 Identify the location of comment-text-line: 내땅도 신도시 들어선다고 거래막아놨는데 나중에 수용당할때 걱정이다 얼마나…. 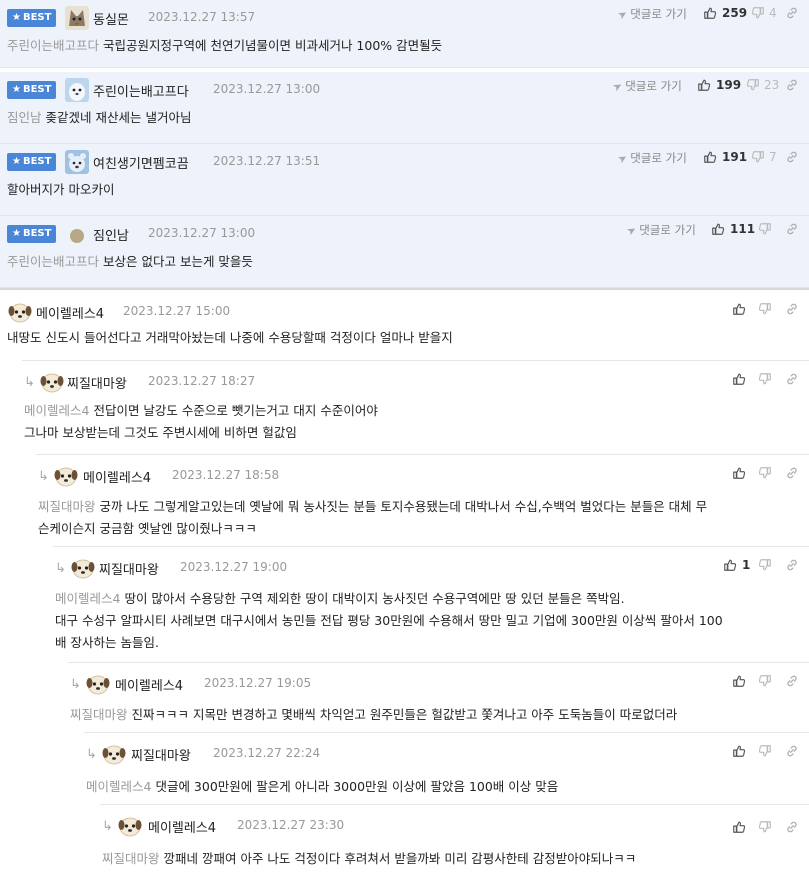
(230, 338).